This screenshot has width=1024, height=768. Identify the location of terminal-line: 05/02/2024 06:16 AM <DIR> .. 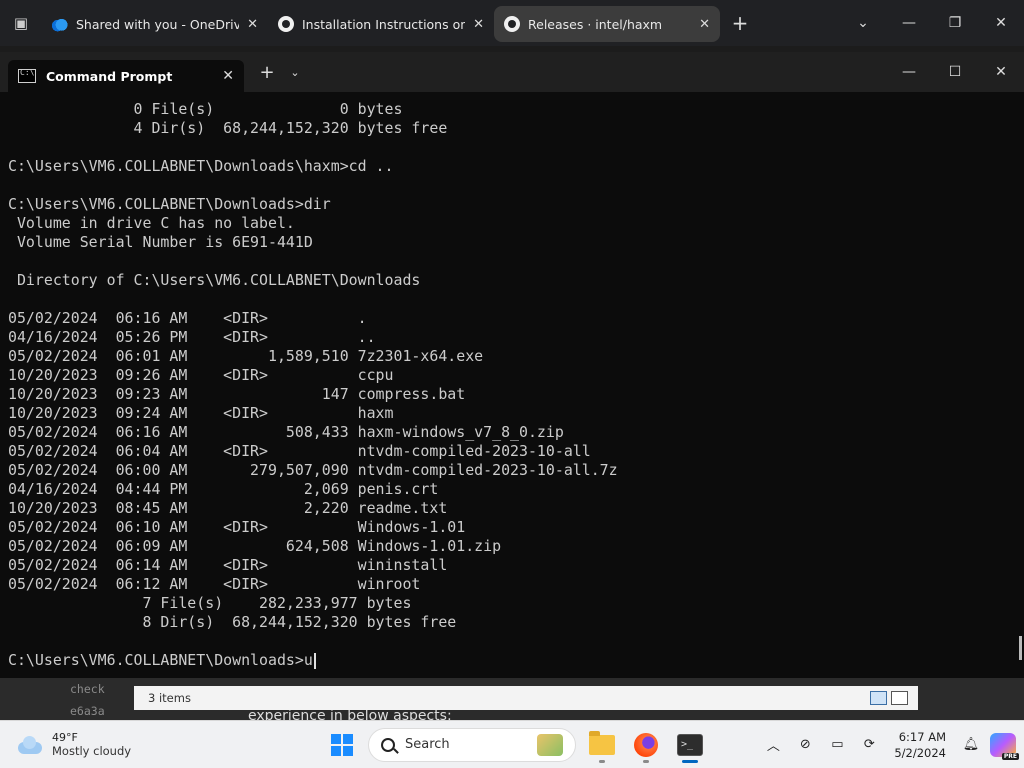
(187, 318).